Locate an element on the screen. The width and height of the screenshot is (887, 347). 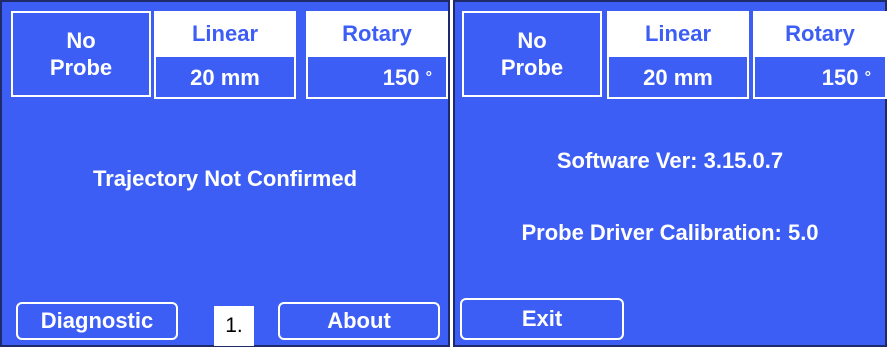
calibration-text: Probe Driver Calibration: 5.0 is located at coordinates (670, 232).